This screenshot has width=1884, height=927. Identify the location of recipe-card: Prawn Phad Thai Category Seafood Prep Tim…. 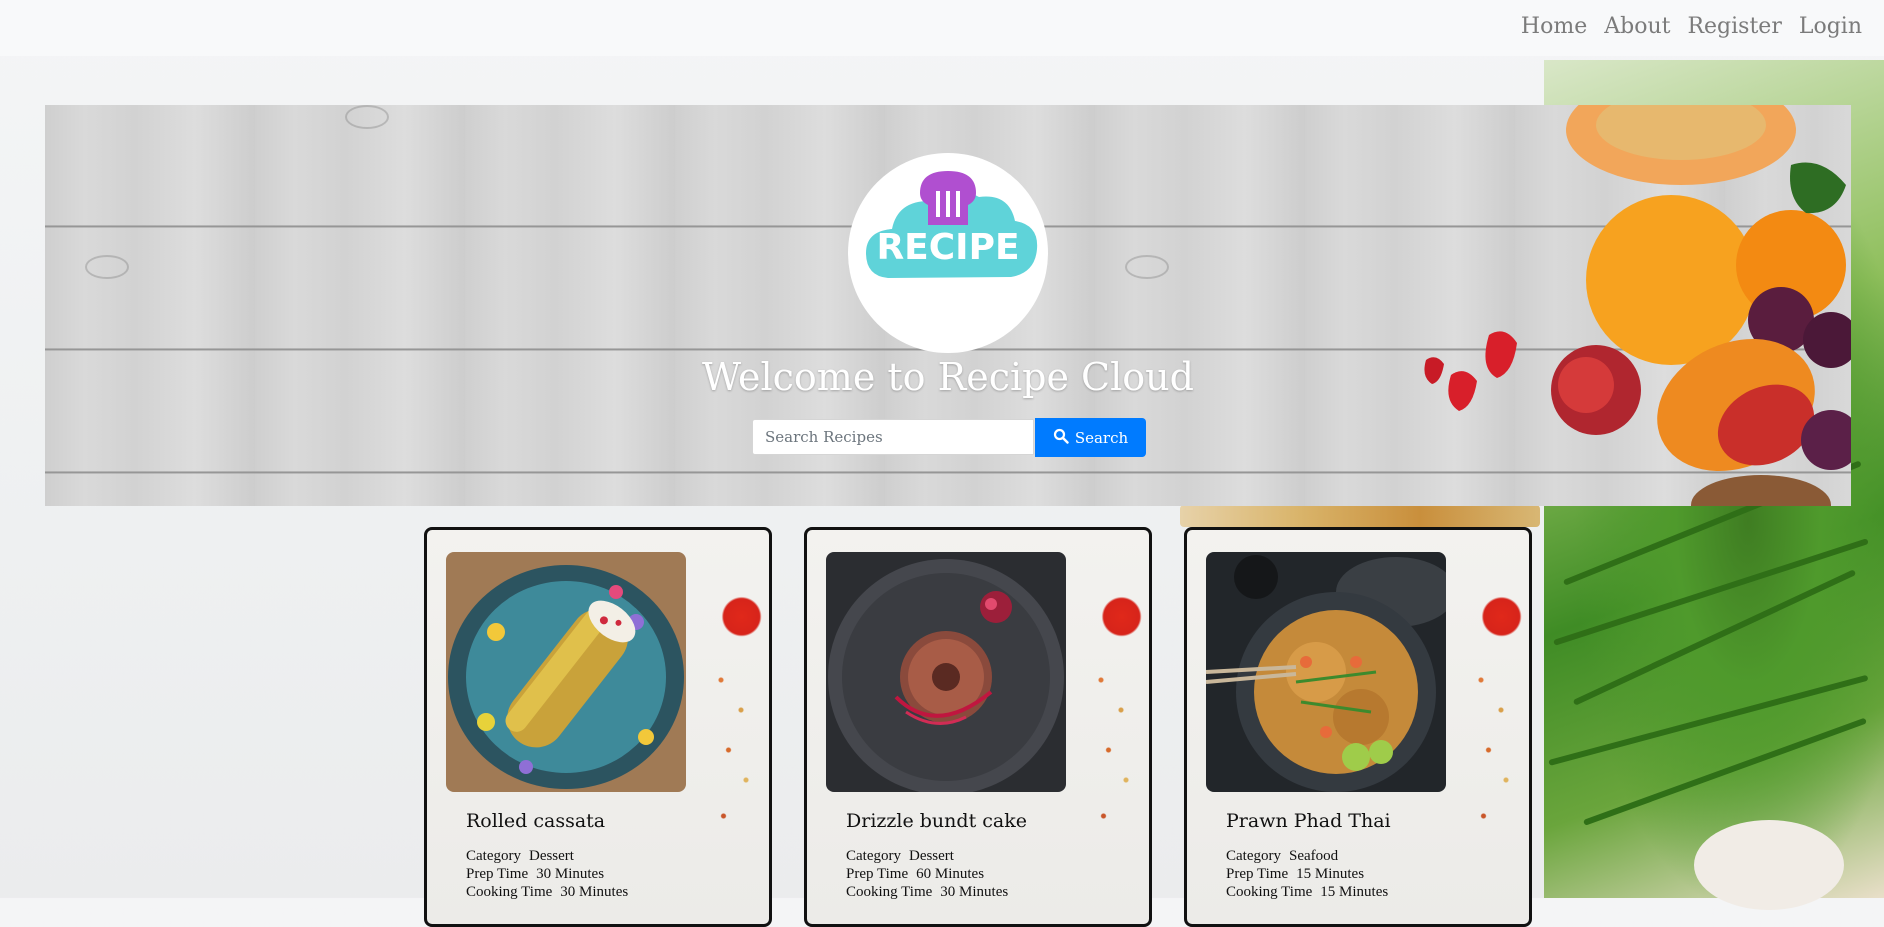
(1358, 727).